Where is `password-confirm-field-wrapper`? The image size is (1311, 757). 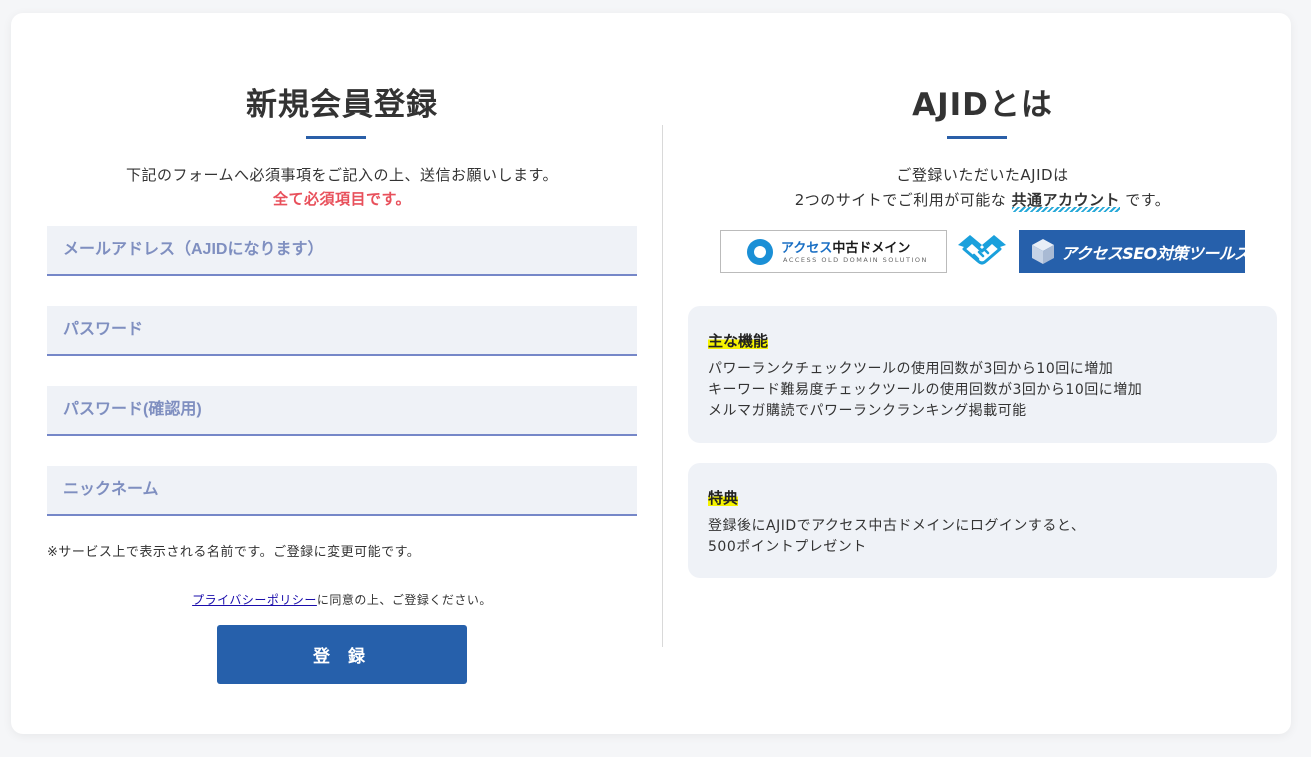
password-confirm-field-wrapper is located at coordinates (342, 411).